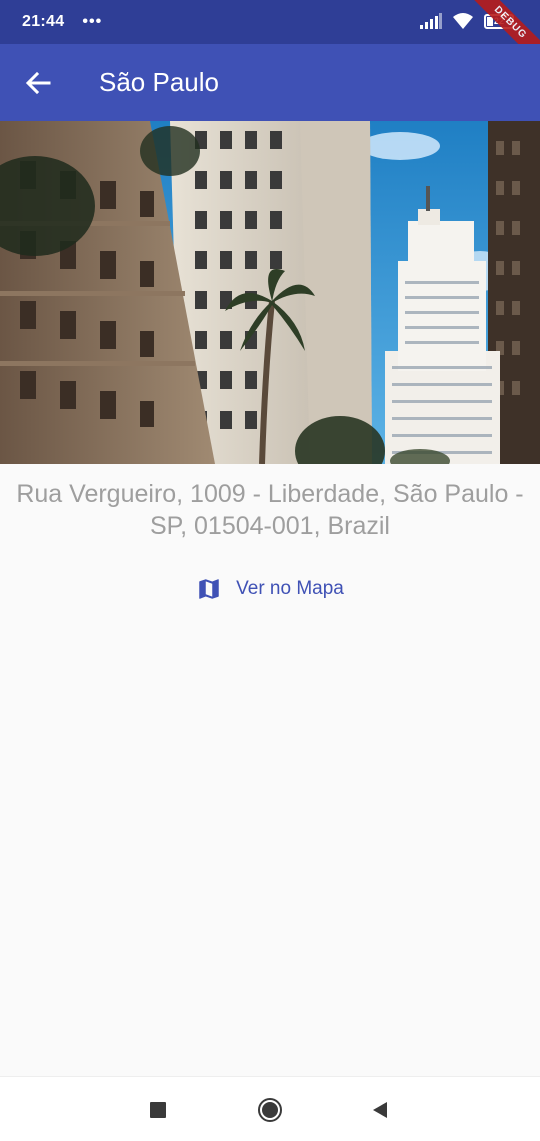  I want to click on view-on-map-button: Ver no Mapa, so click(270, 589).